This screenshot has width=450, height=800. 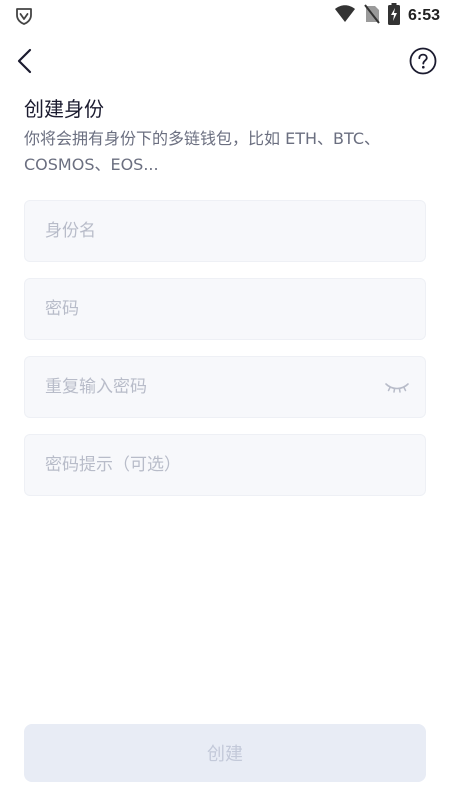 I want to click on identity-name-input, so click(x=225, y=231).